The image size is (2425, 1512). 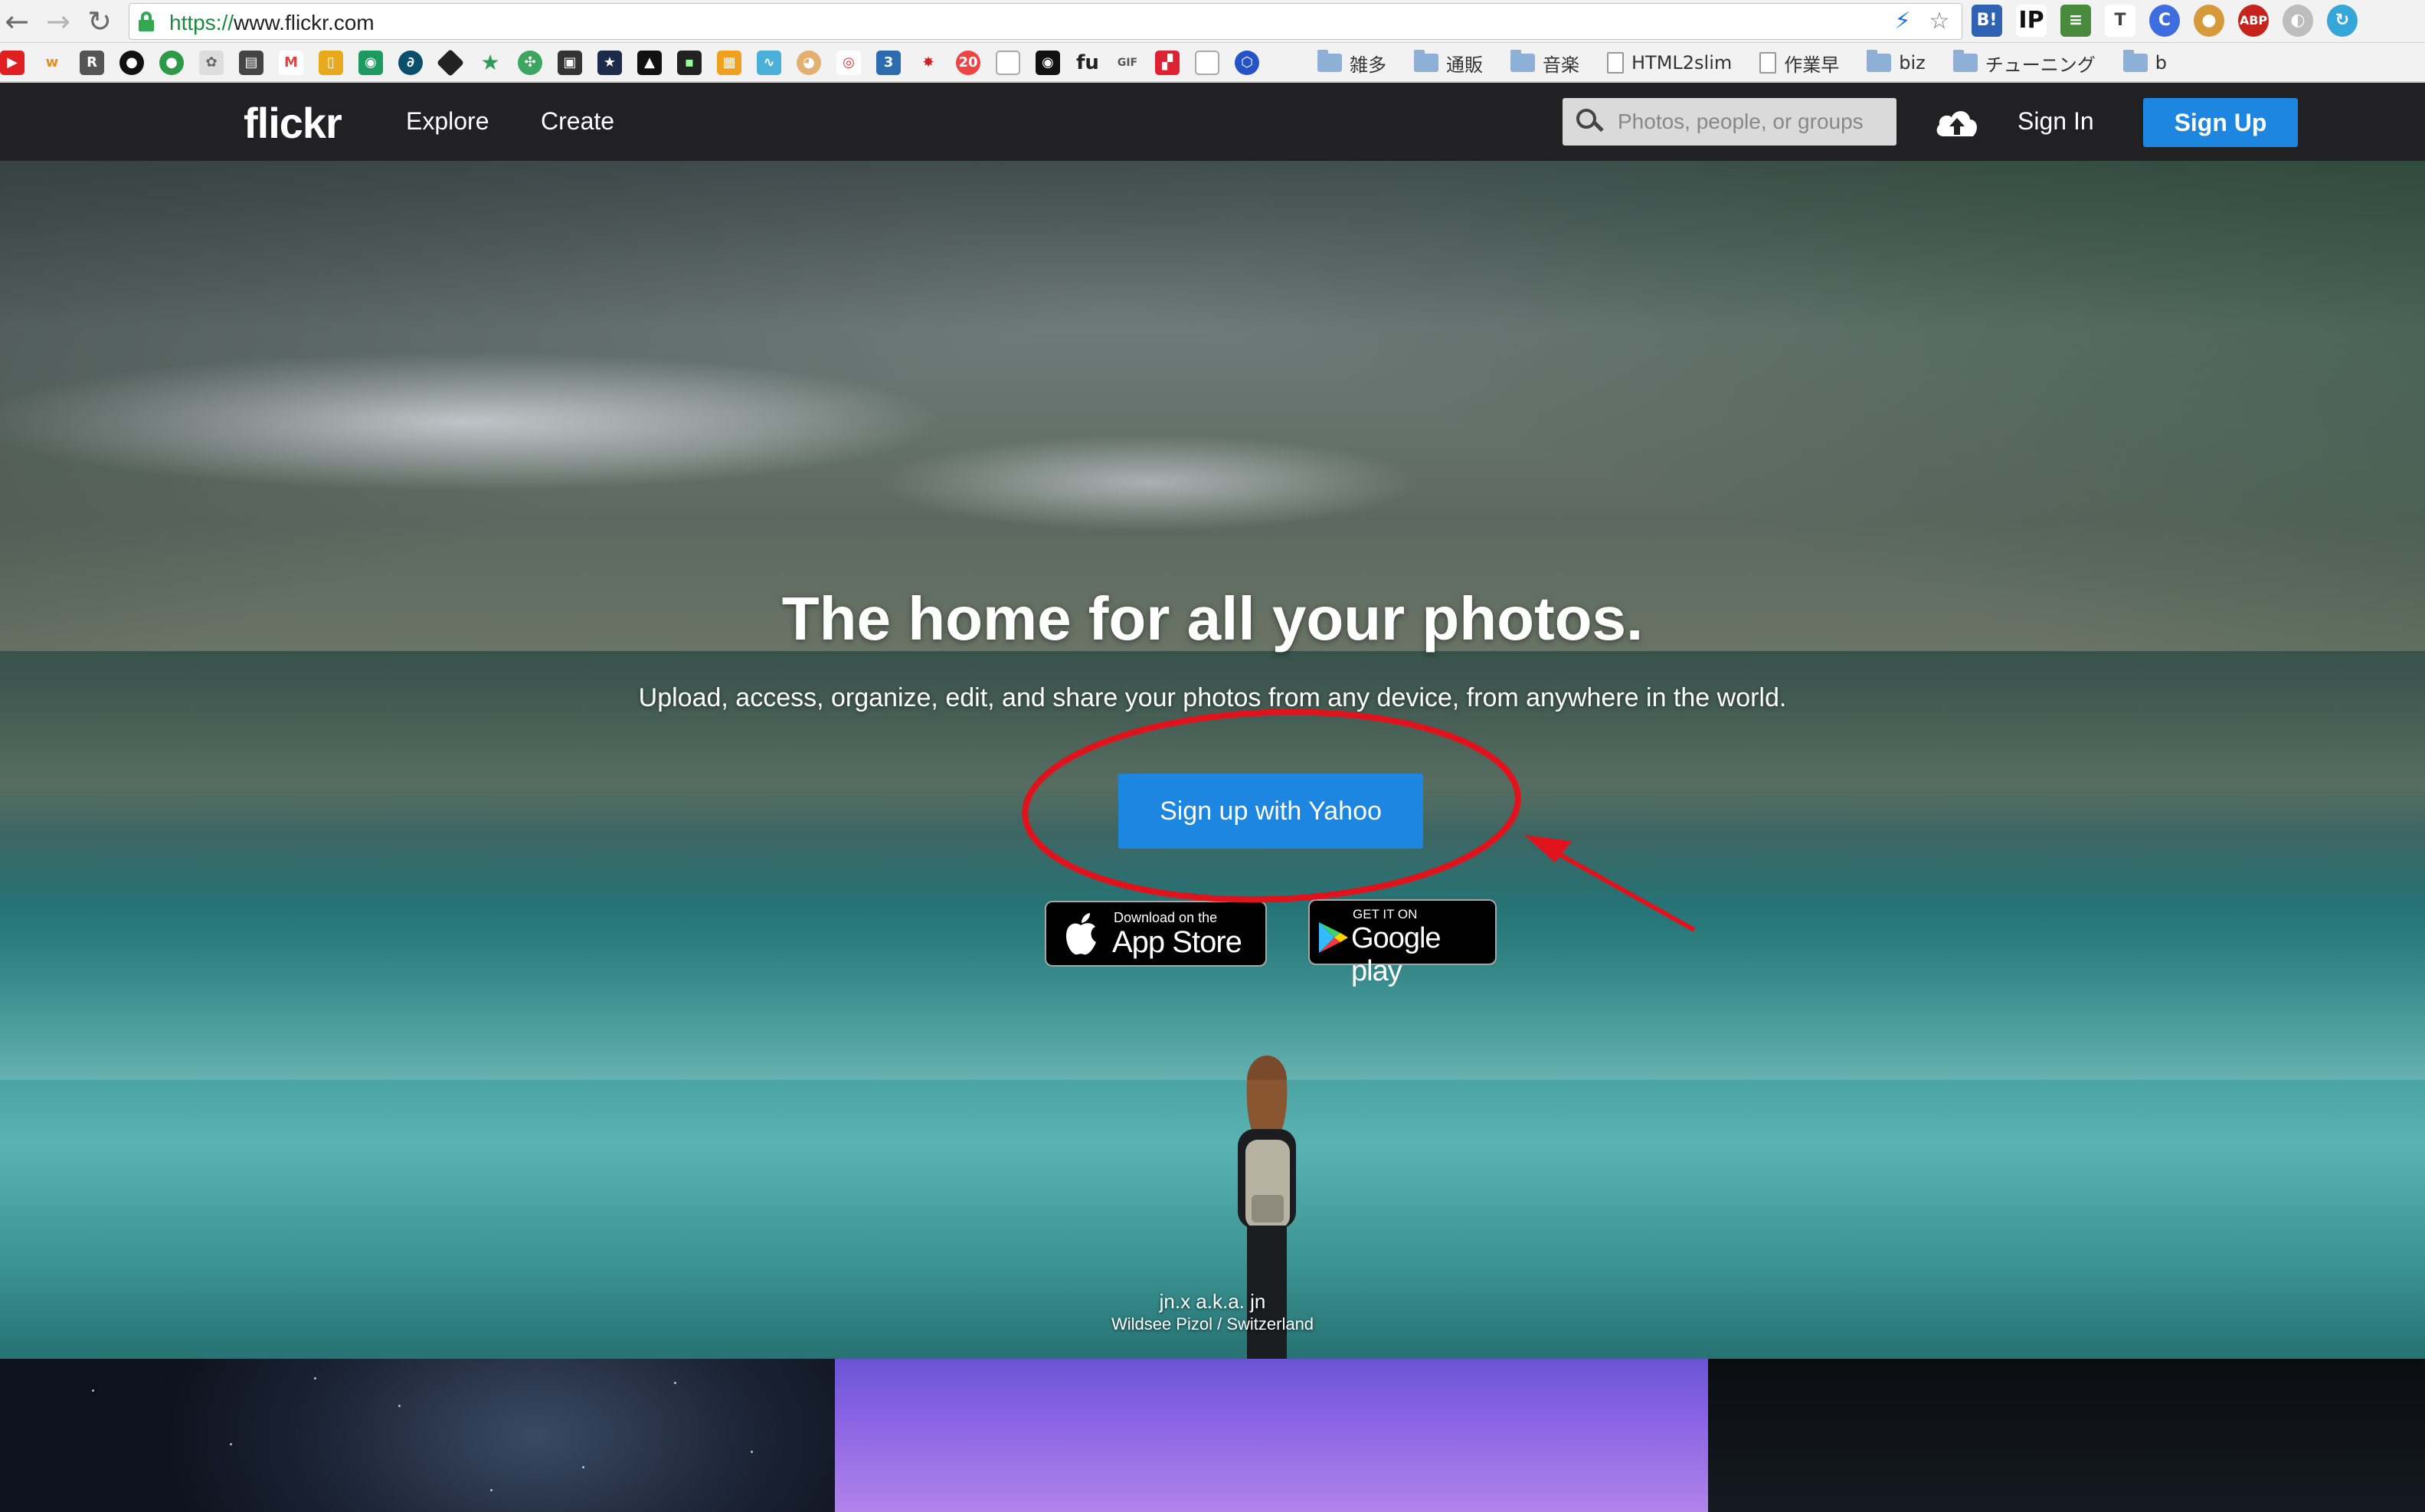 What do you see at coordinates (1544, 63) in the screenshot?
I see `bookmark-folder: 音楽` at bounding box center [1544, 63].